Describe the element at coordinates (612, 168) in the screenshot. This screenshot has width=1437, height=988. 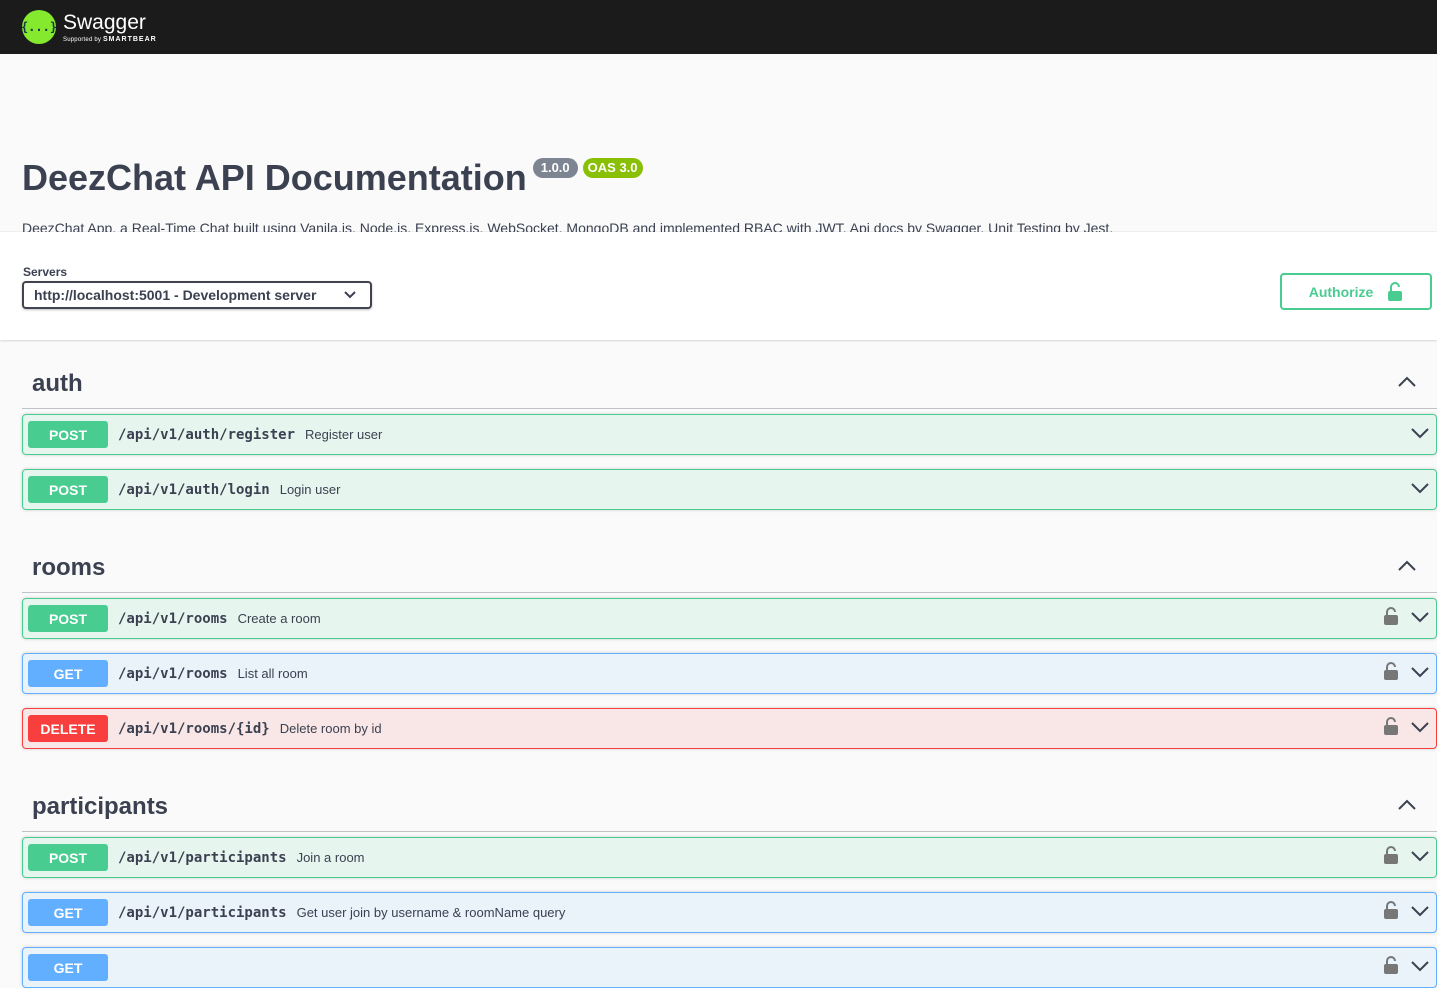
I see `oas-badge: OAS 3.0` at that location.